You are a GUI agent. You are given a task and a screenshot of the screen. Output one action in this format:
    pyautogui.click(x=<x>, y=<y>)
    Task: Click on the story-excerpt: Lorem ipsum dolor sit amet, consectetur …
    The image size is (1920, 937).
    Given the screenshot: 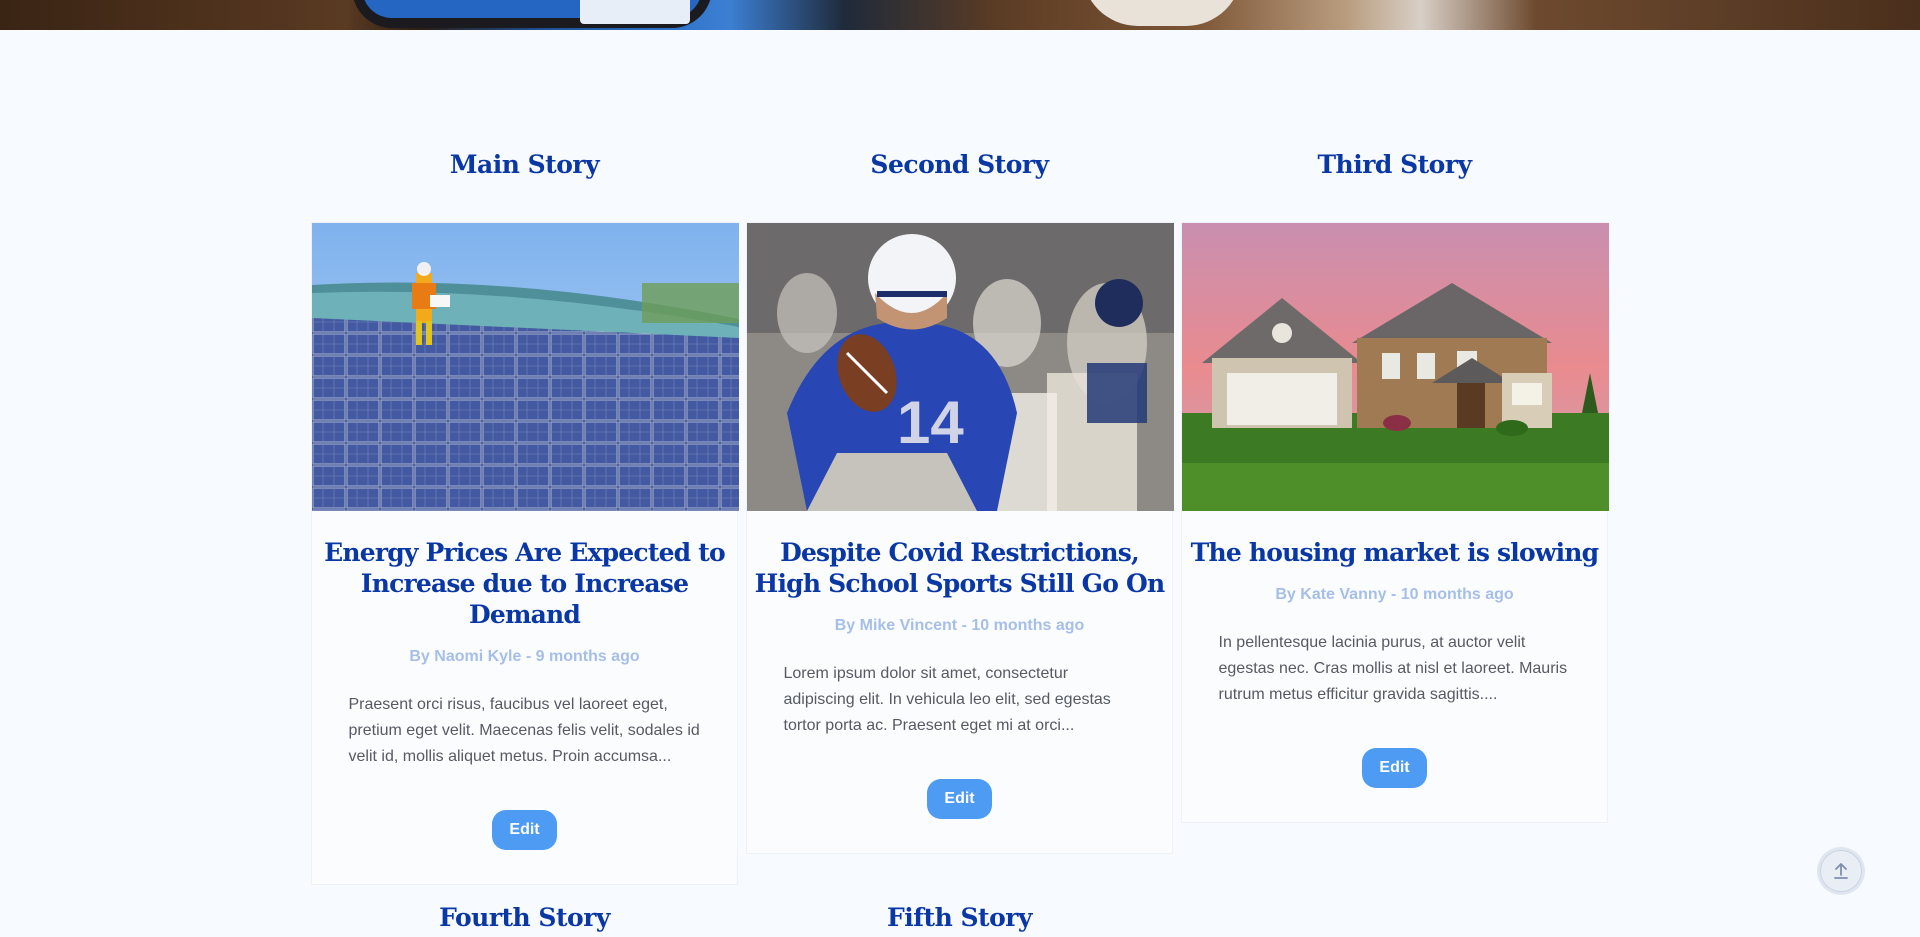 What is the action you would take?
    pyautogui.click(x=947, y=699)
    